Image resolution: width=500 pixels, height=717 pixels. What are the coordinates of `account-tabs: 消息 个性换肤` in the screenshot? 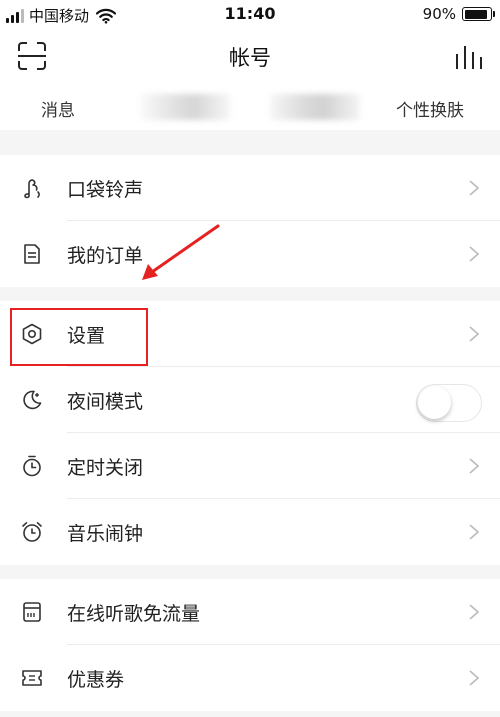 It's located at (250, 106).